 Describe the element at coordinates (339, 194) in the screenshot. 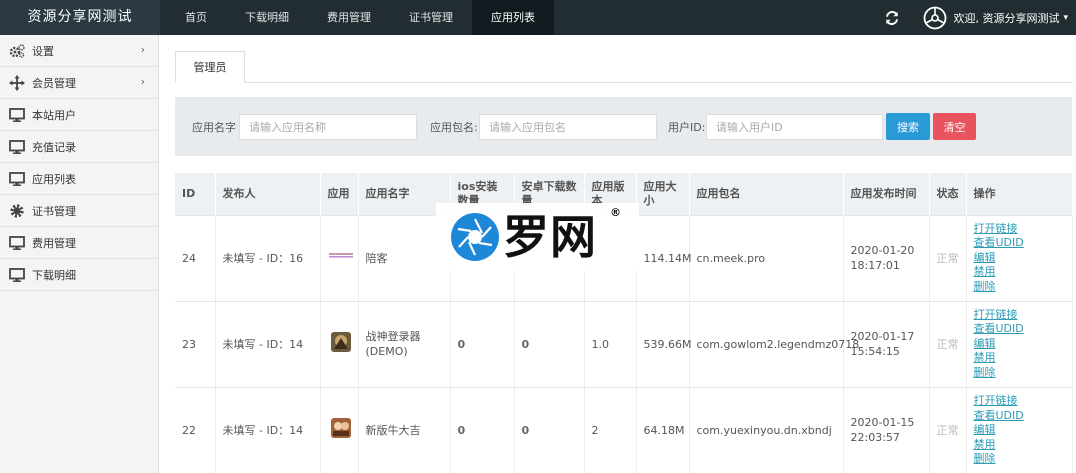

I see `column-header: 应用` at that location.